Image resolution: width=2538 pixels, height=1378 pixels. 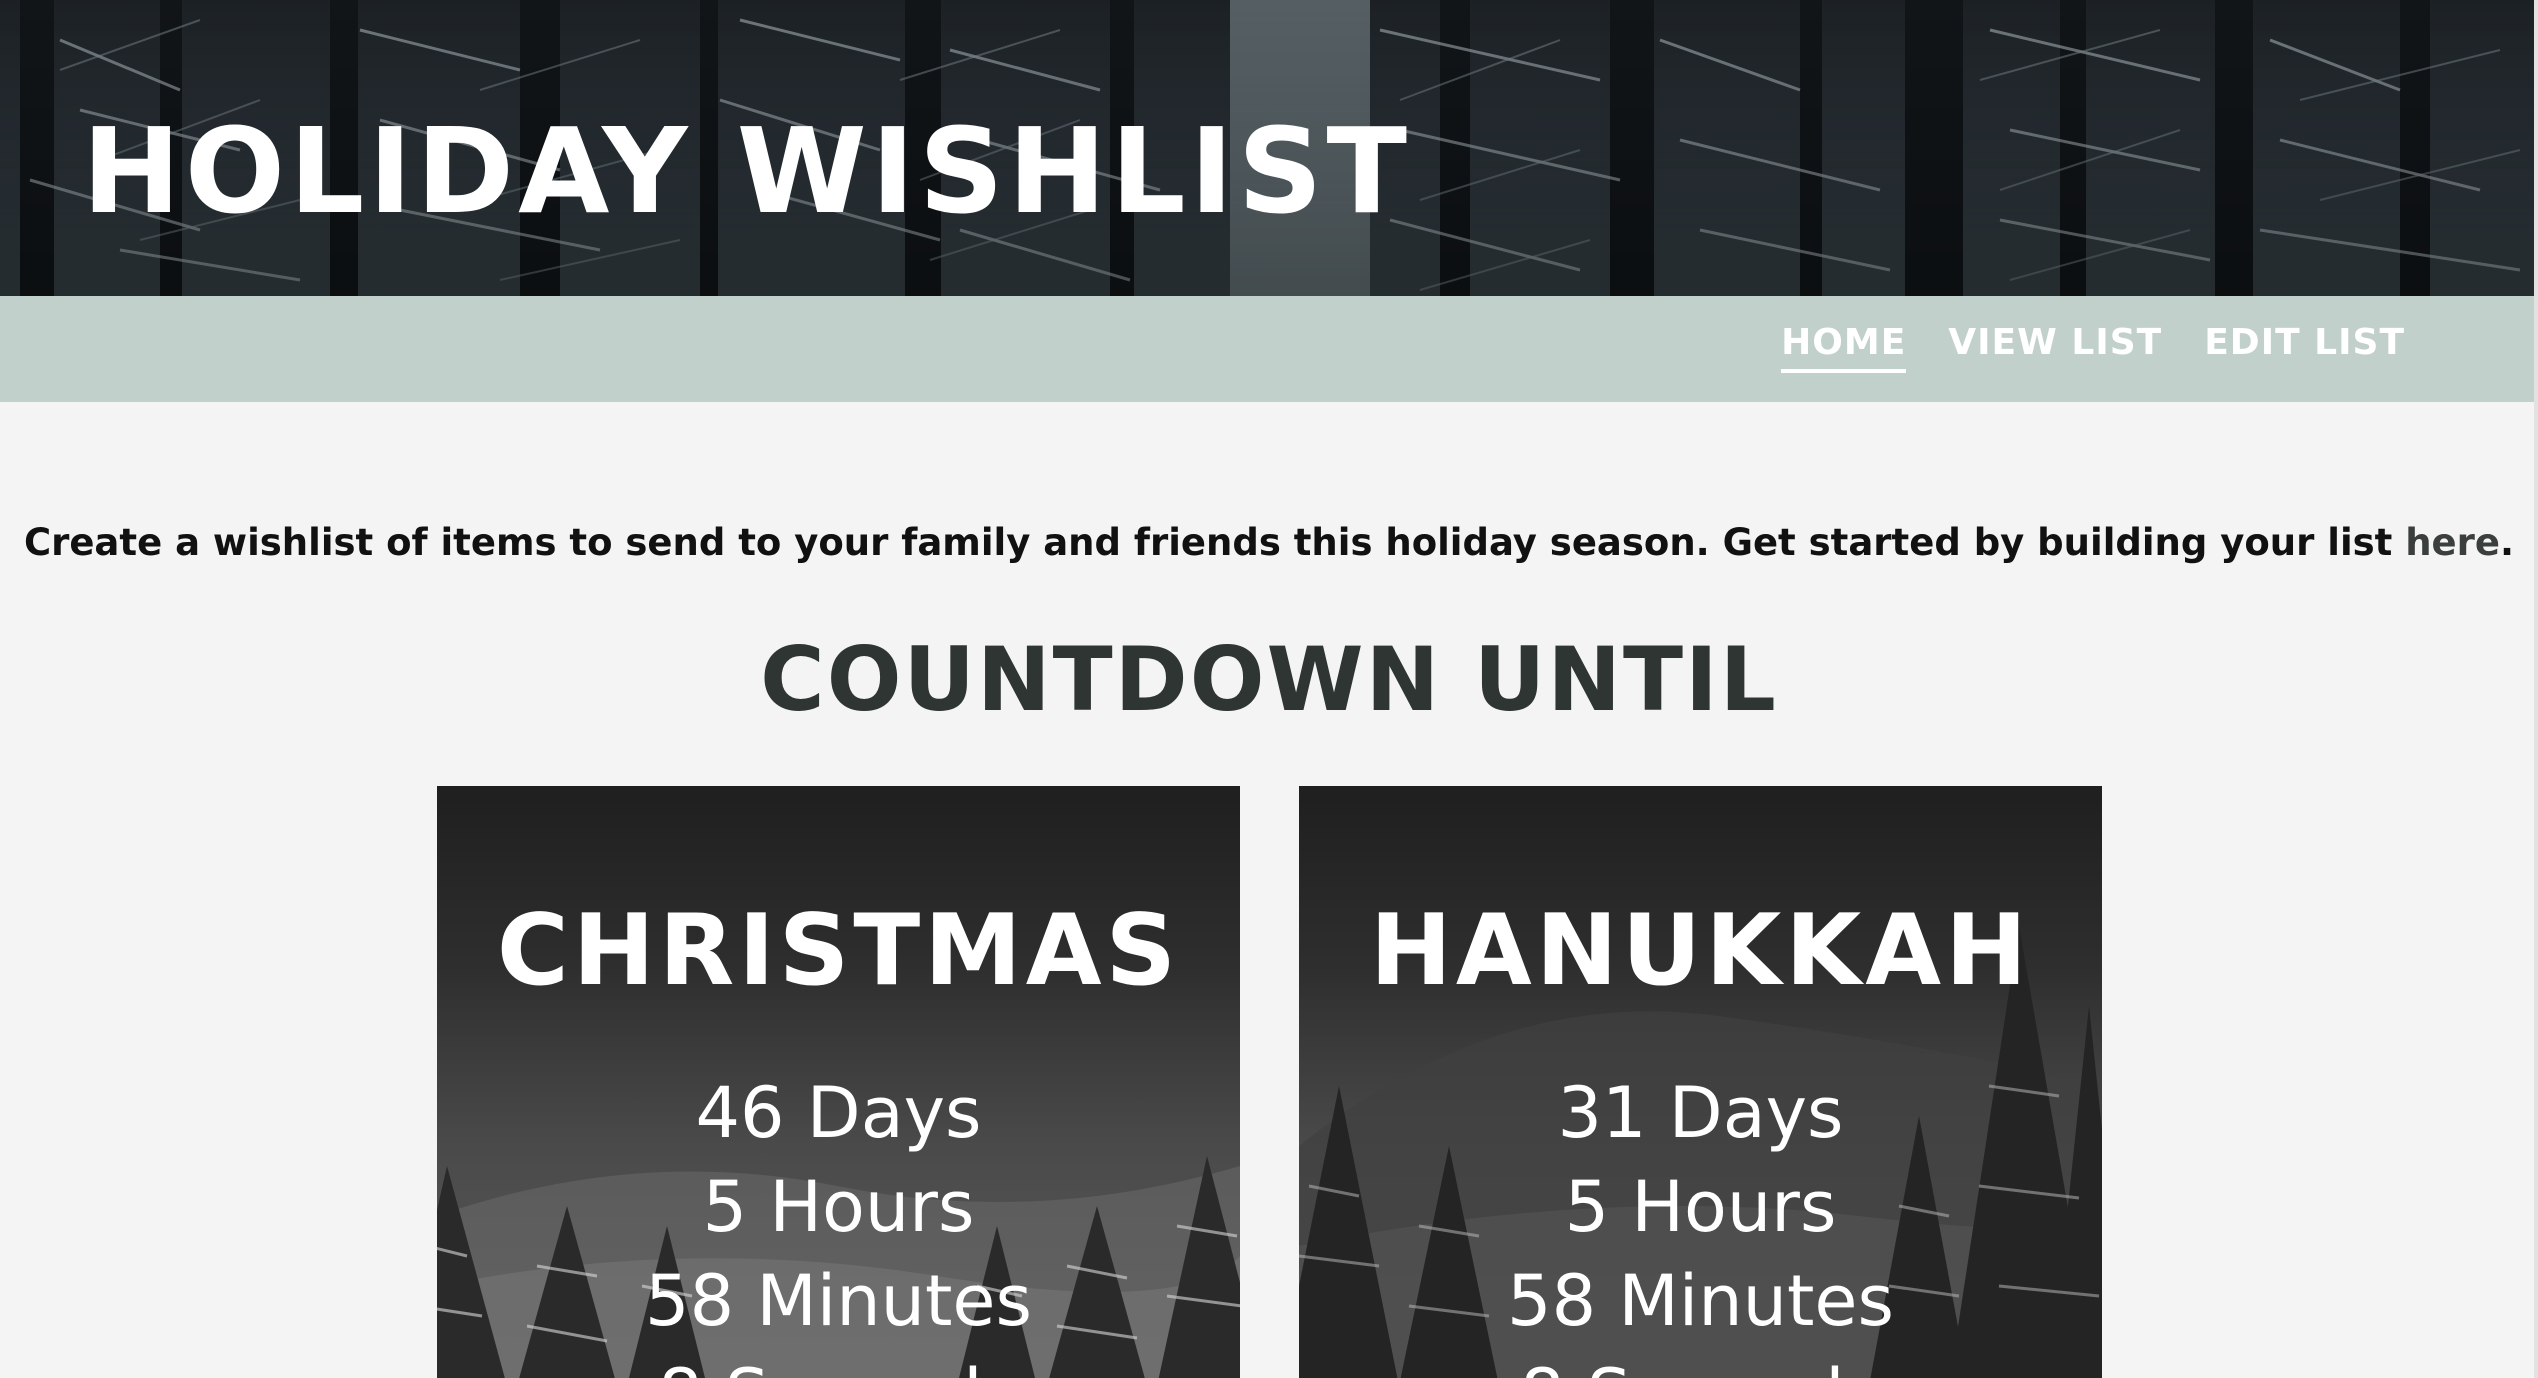 I want to click on nav-edit-list-link: EDIT LIST, so click(x=2304, y=347).